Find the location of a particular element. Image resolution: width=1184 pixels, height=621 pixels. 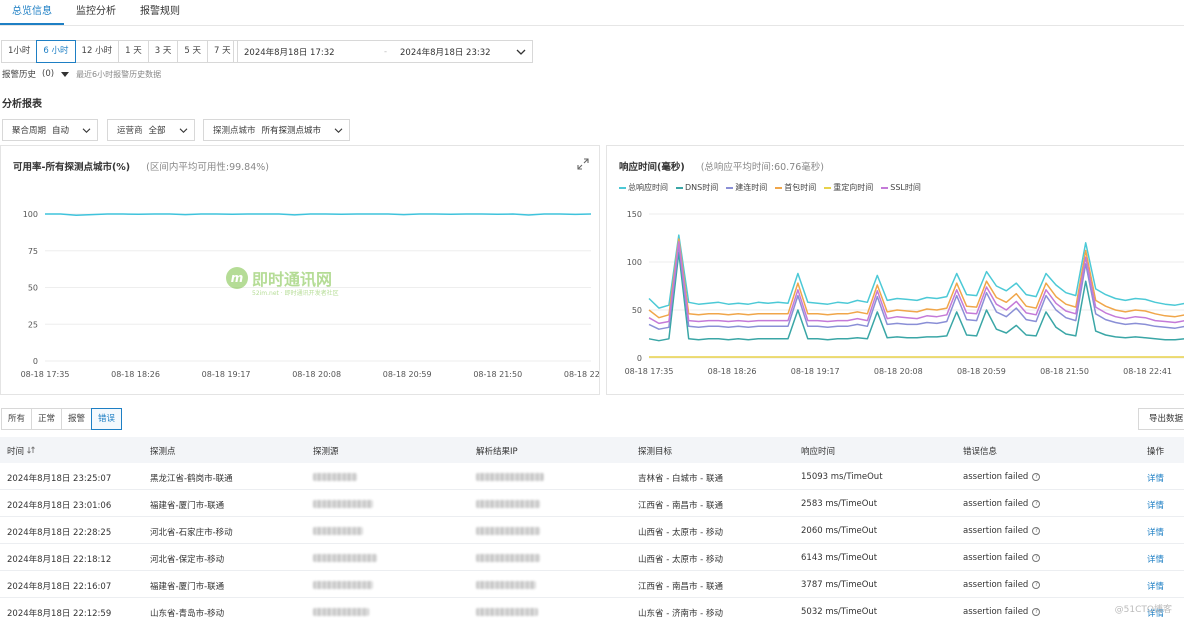

legend-item: DNS时间 is located at coordinates (697, 187).